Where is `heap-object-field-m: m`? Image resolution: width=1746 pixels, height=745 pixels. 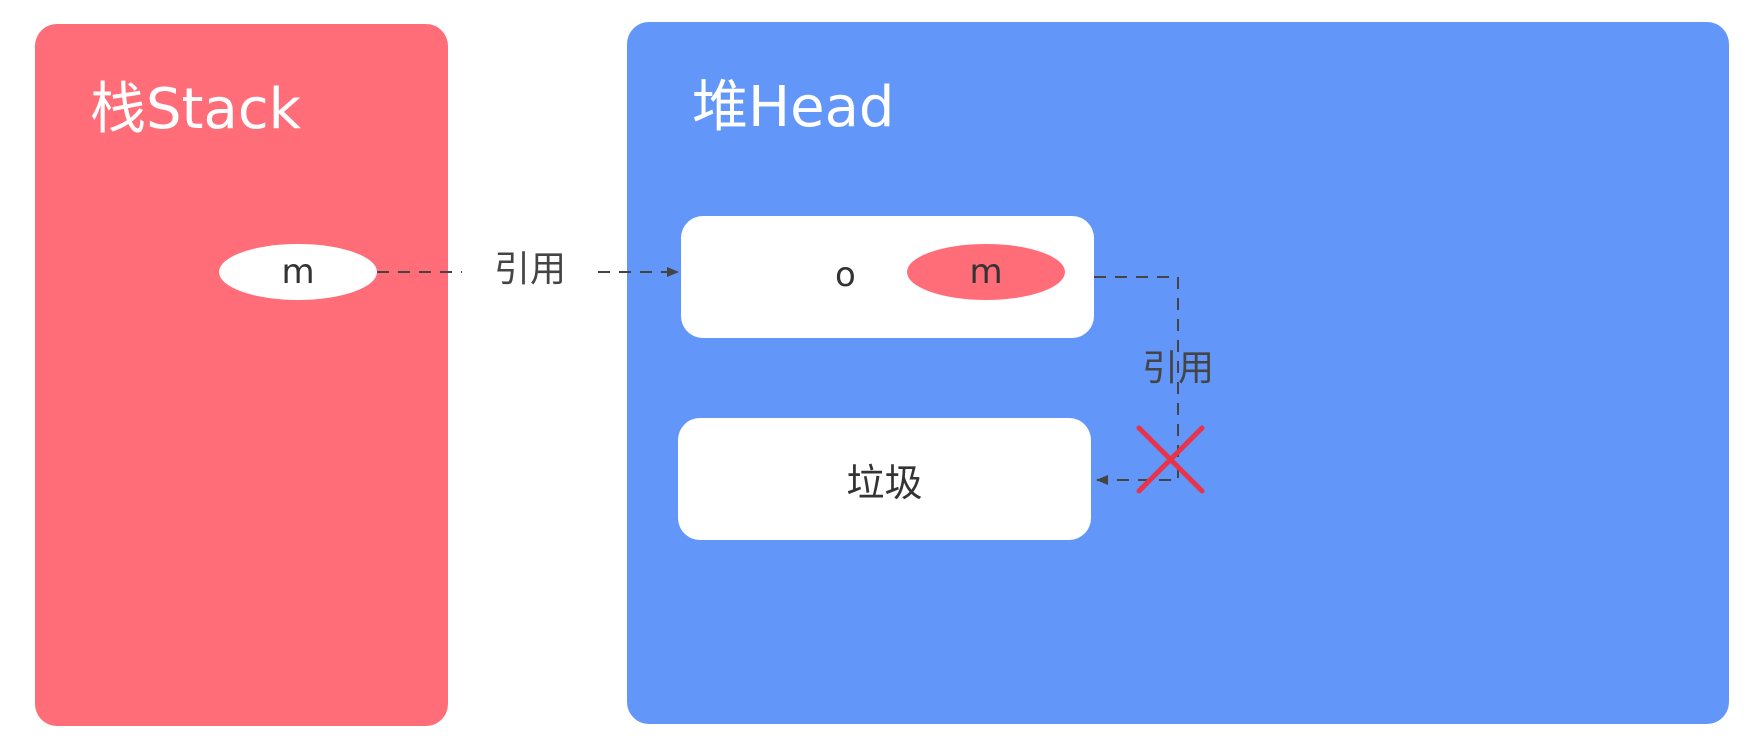
heap-object-field-m: m is located at coordinates (986, 272).